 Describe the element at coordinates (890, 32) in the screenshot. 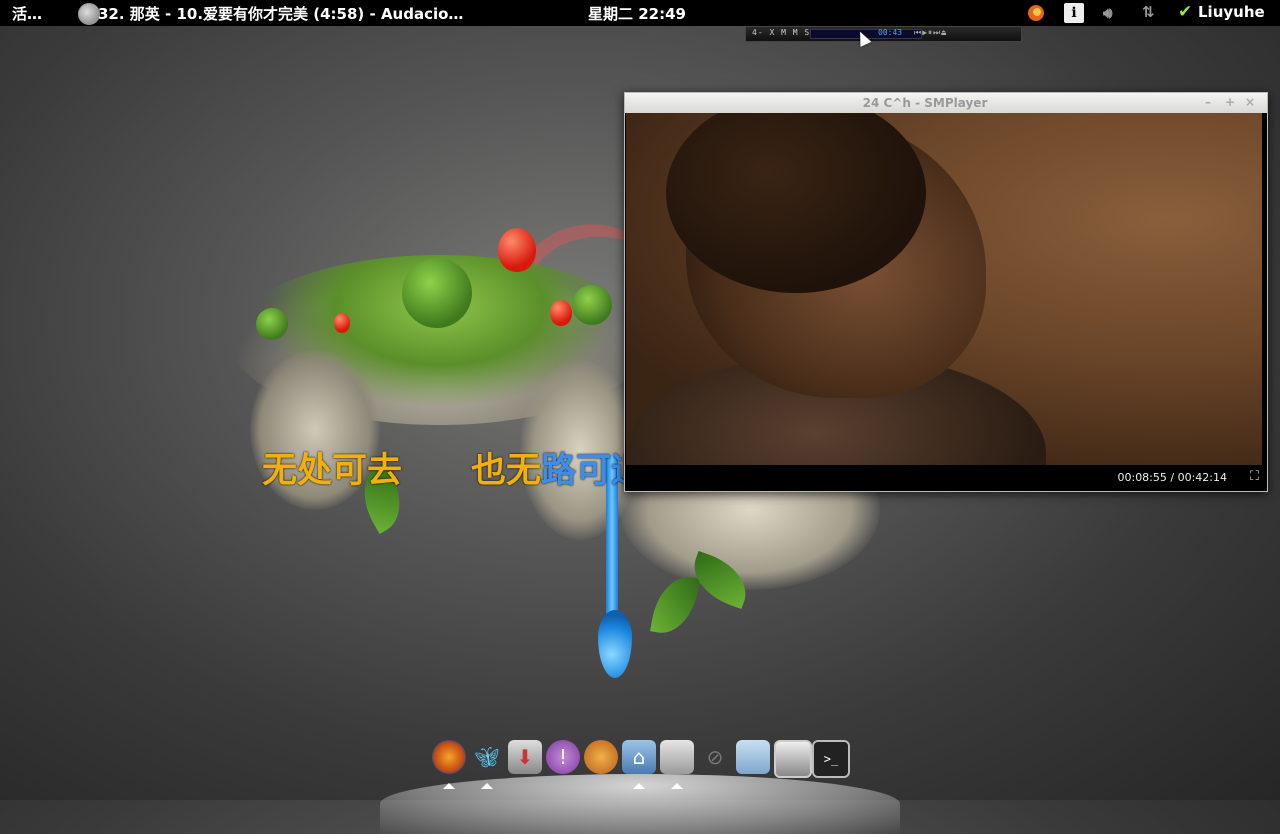

I see `mini-player-time: 00:43` at that location.